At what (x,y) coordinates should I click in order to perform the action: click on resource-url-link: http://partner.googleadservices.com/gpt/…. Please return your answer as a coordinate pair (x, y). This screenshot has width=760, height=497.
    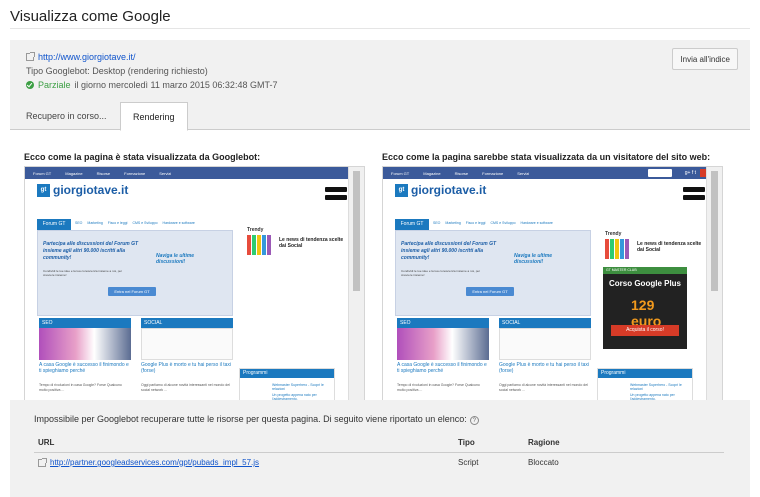
    Looking at the image, I should click on (154, 462).